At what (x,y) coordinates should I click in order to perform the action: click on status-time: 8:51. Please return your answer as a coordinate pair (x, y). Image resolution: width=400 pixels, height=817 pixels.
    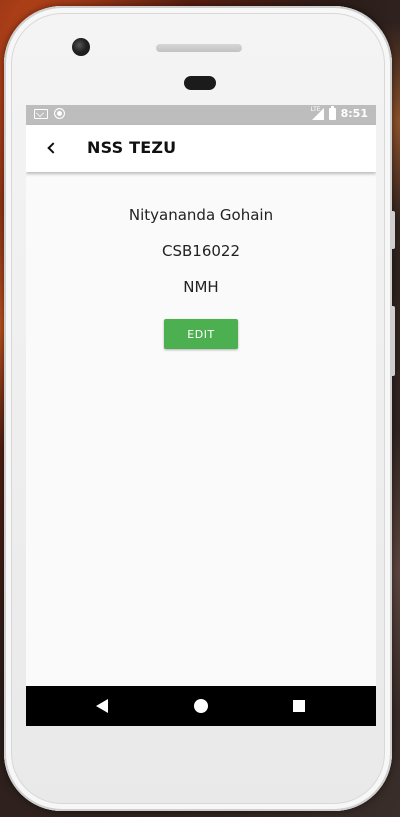
    Looking at the image, I should click on (354, 113).